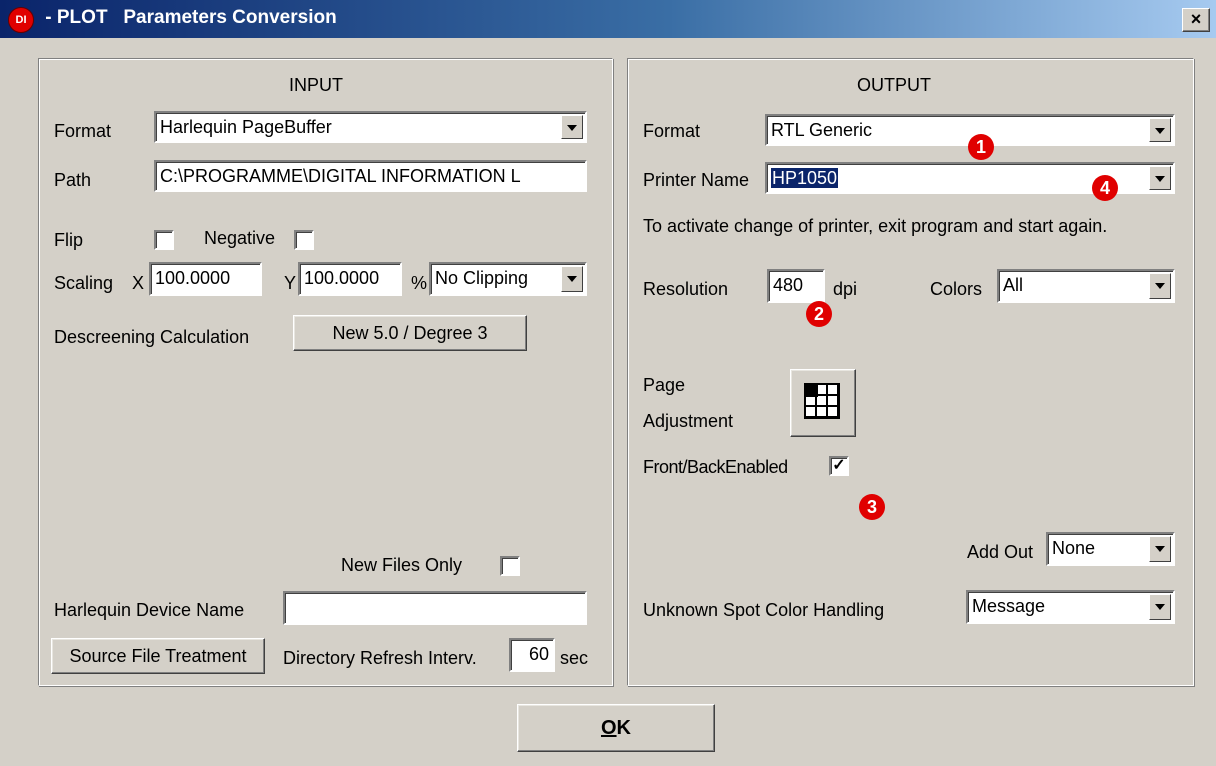 The height and width of the screenshot is (766, 1216). I want to click on input-path-field: C:\PROGRAMME\DIGITAL INFORMATION L, so click(370, 176).